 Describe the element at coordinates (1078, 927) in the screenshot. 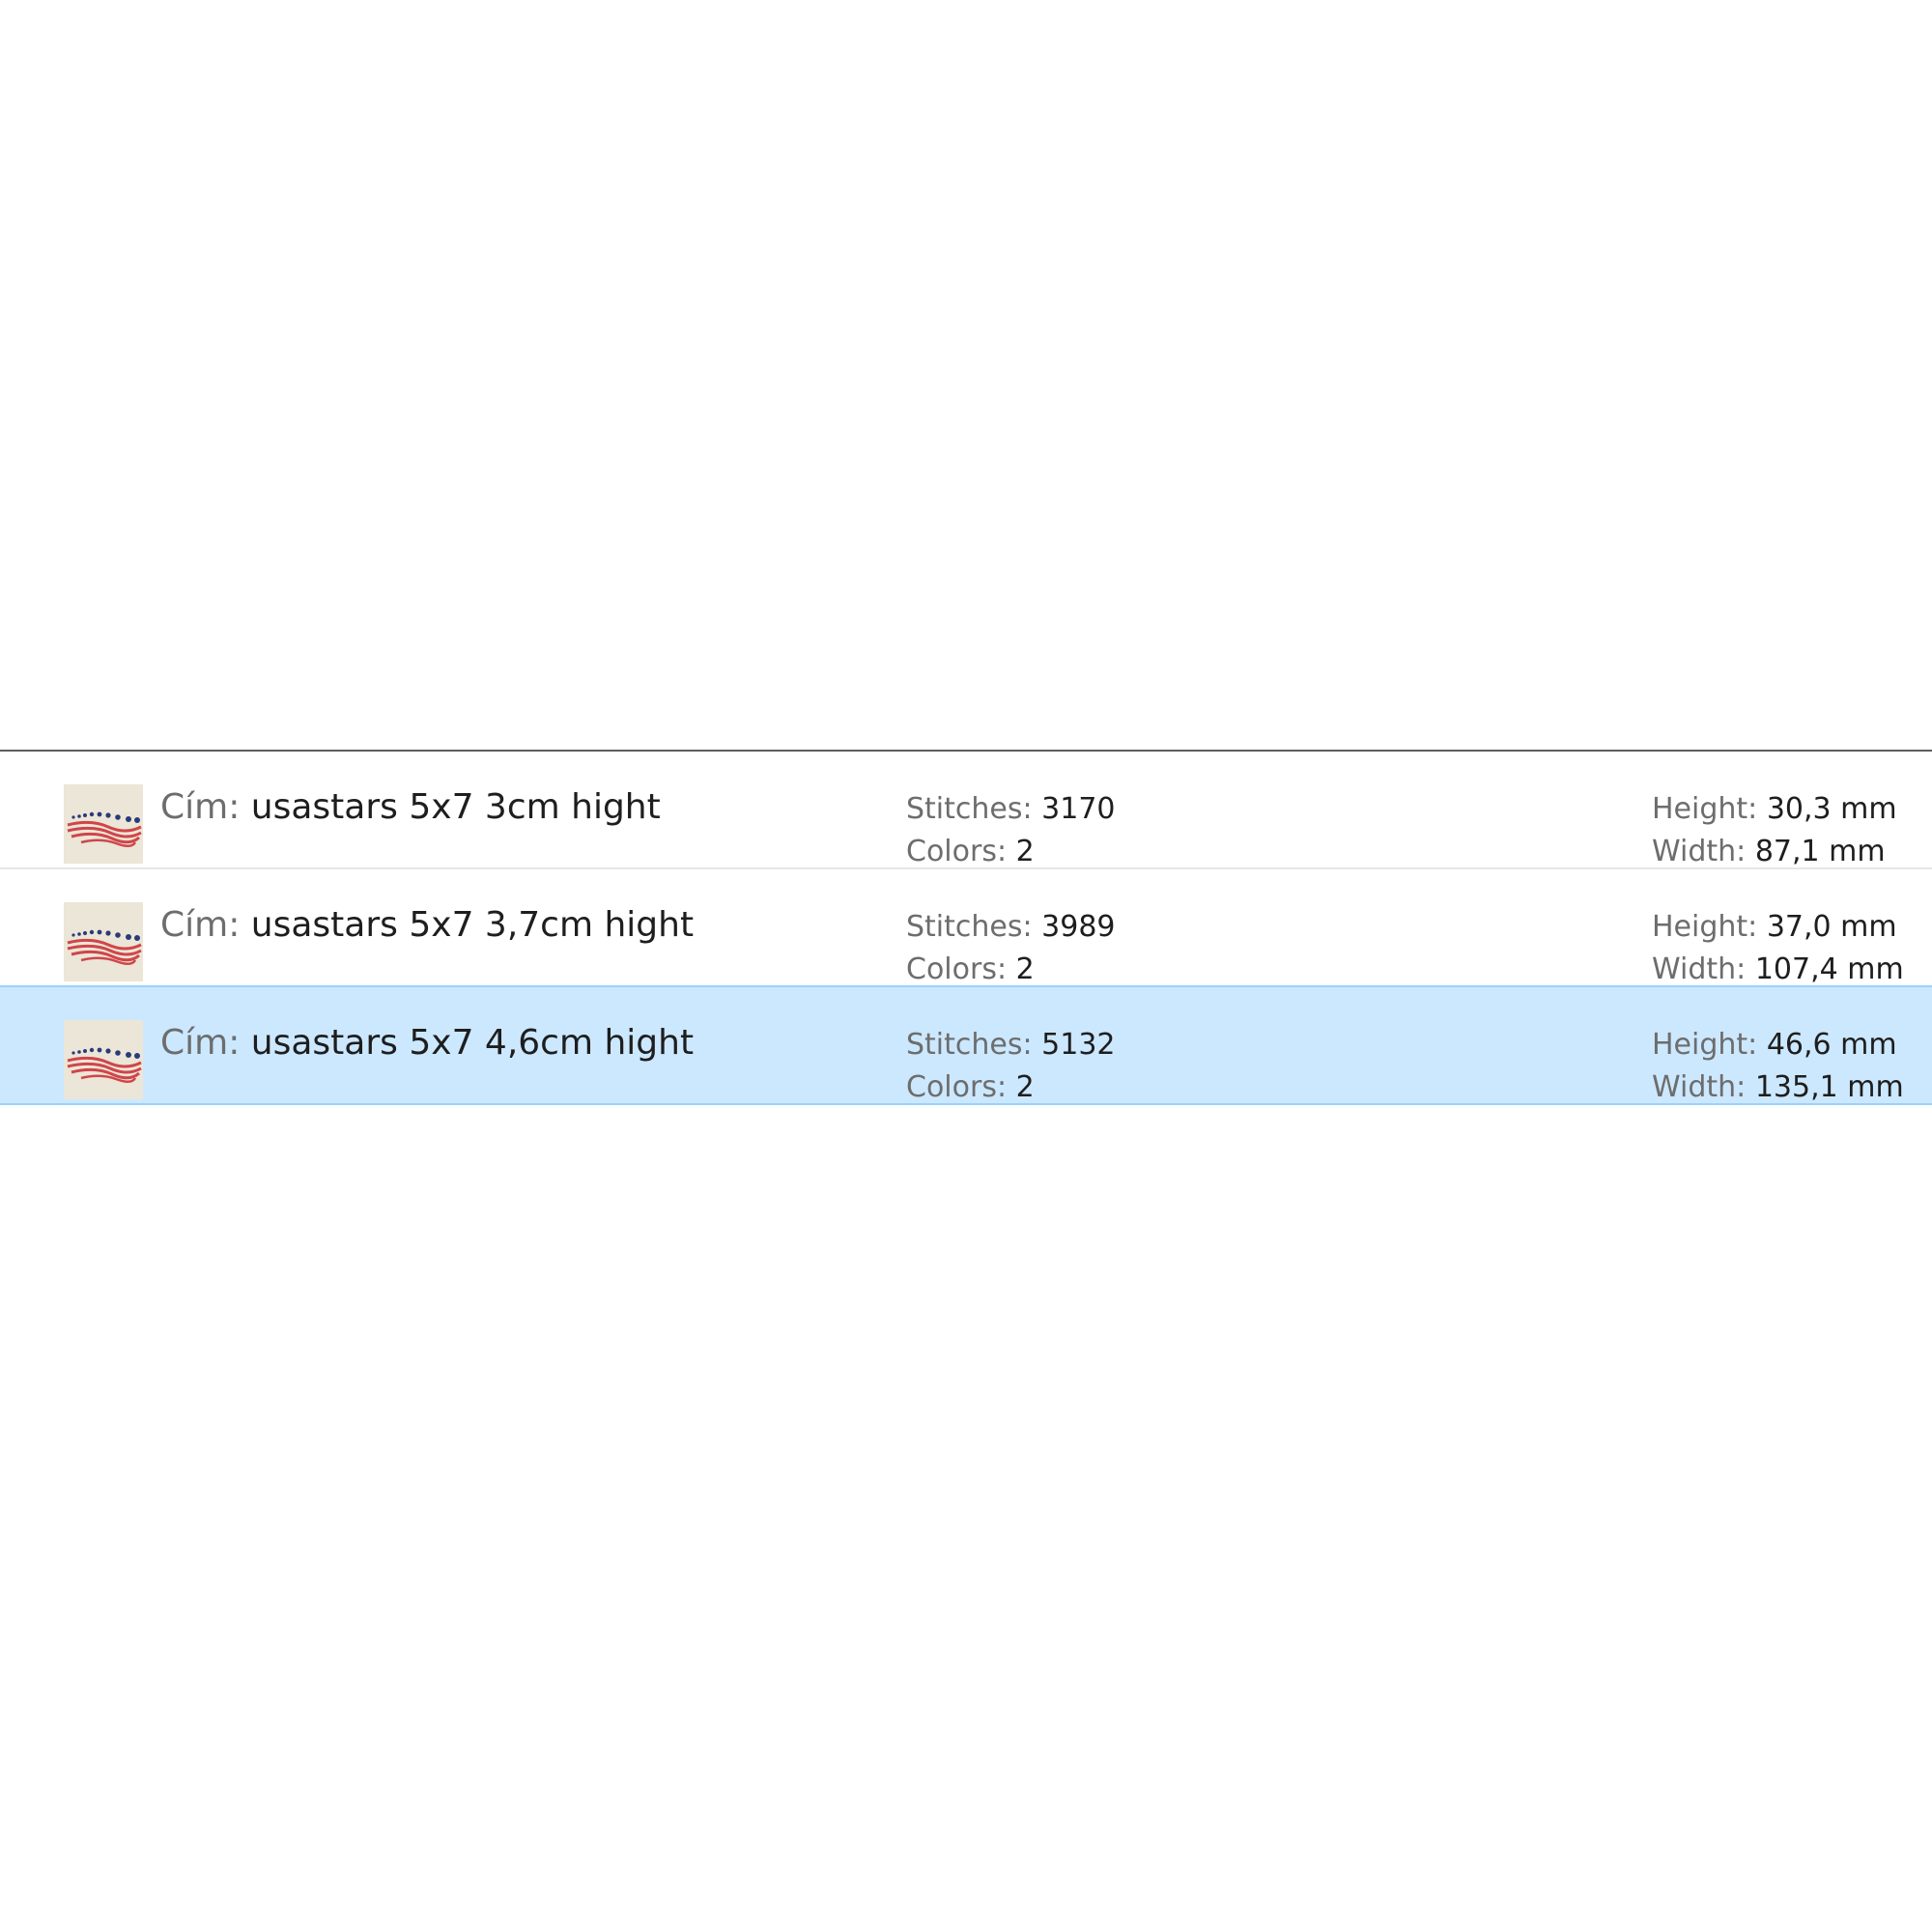

I see `stitches-value: 3989` at that location.